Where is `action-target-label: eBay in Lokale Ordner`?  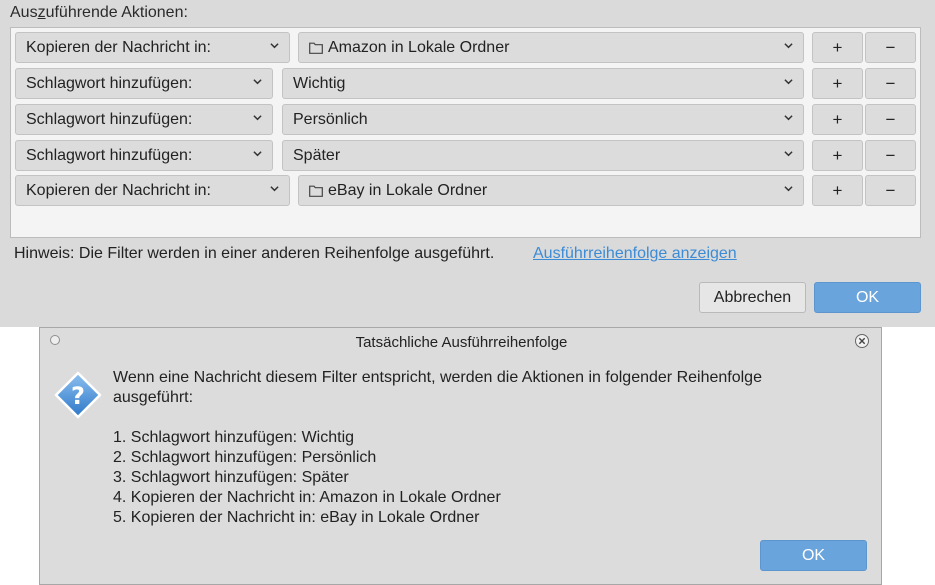
action-target-label: eBay in Lokale Ordner is located at coordinates (408, 190).